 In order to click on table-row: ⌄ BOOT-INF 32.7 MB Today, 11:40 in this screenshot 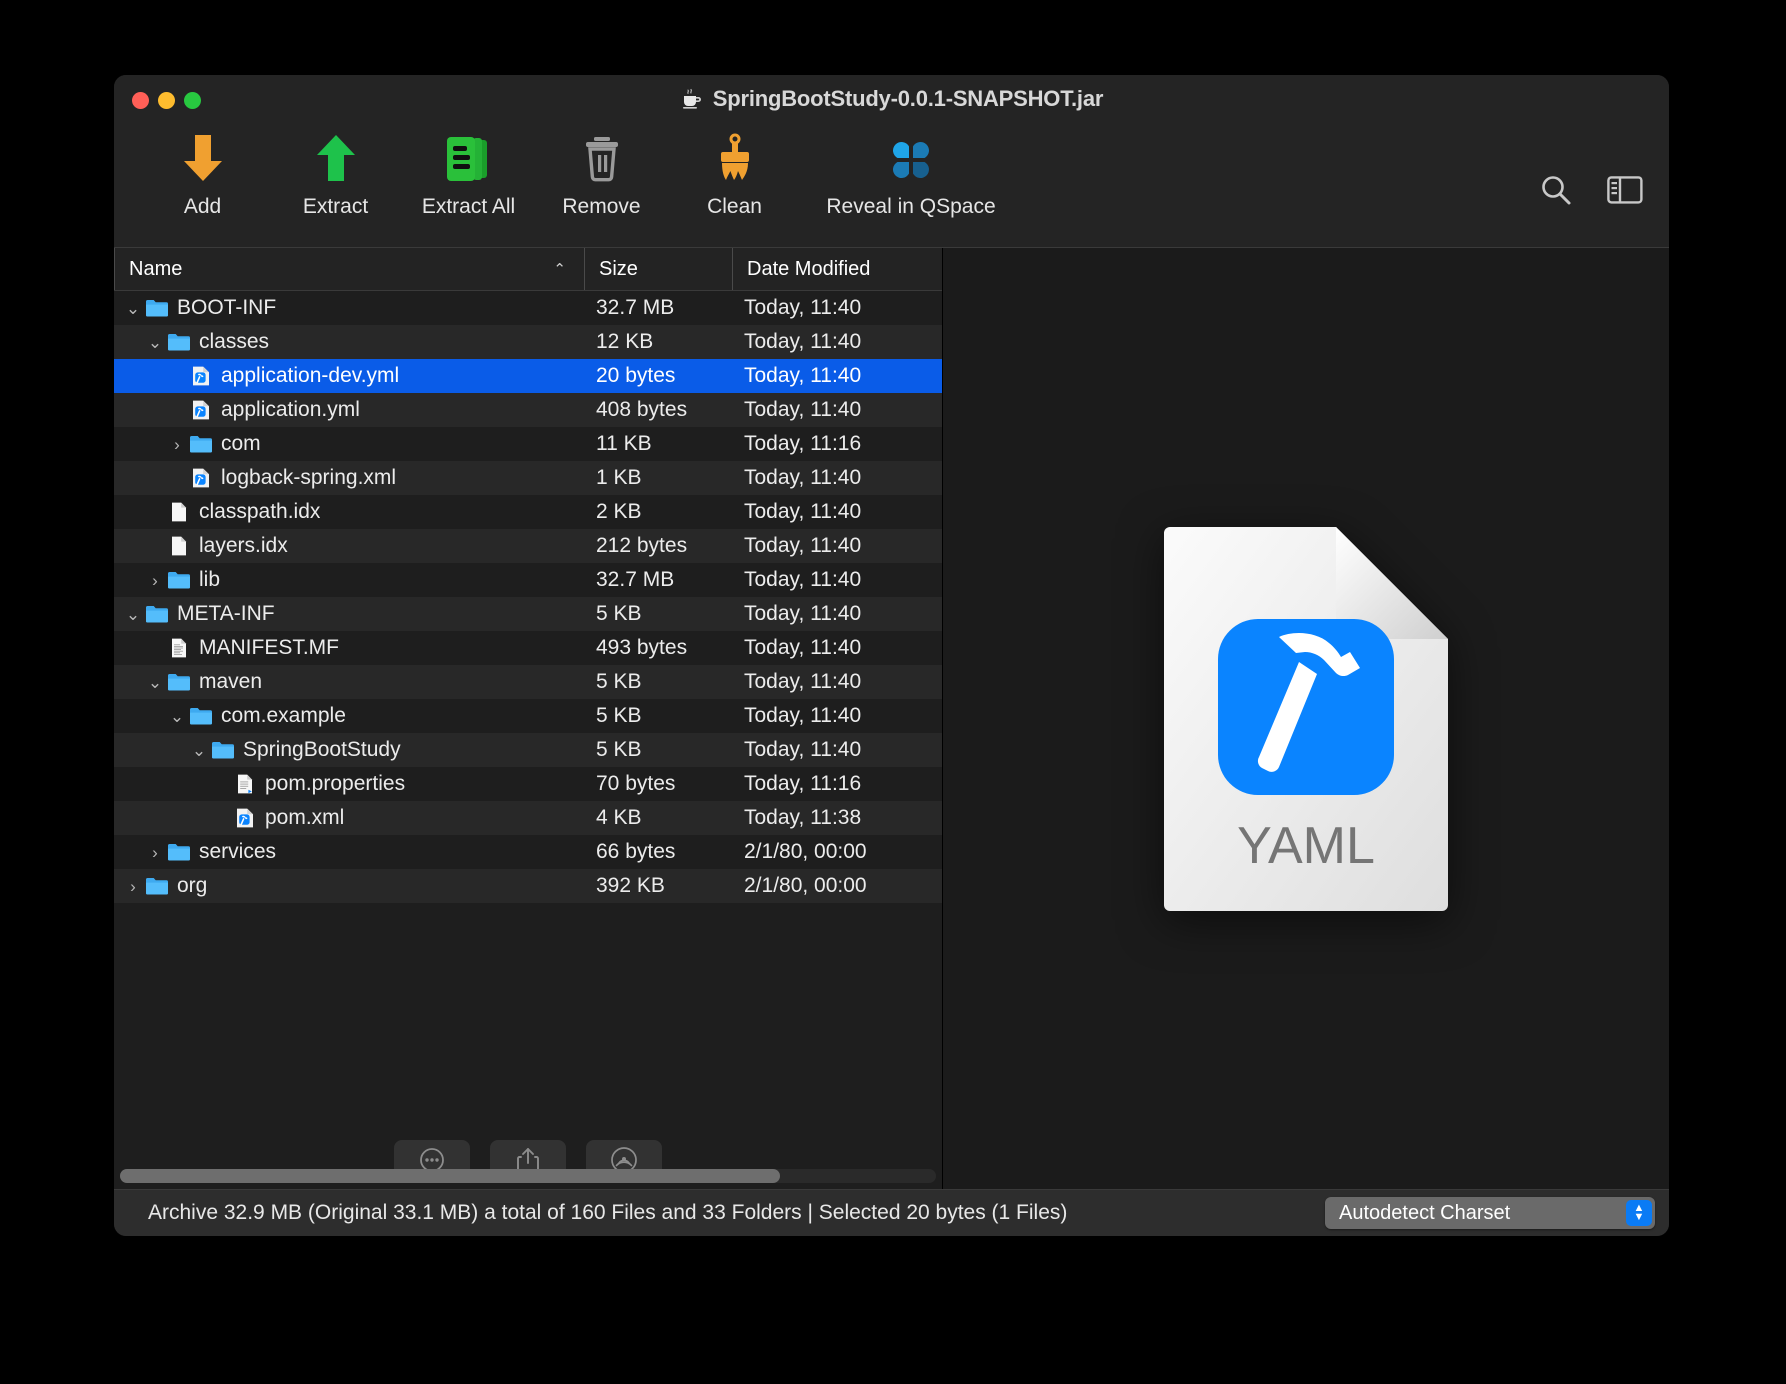, I will do `click(528, 308)`.